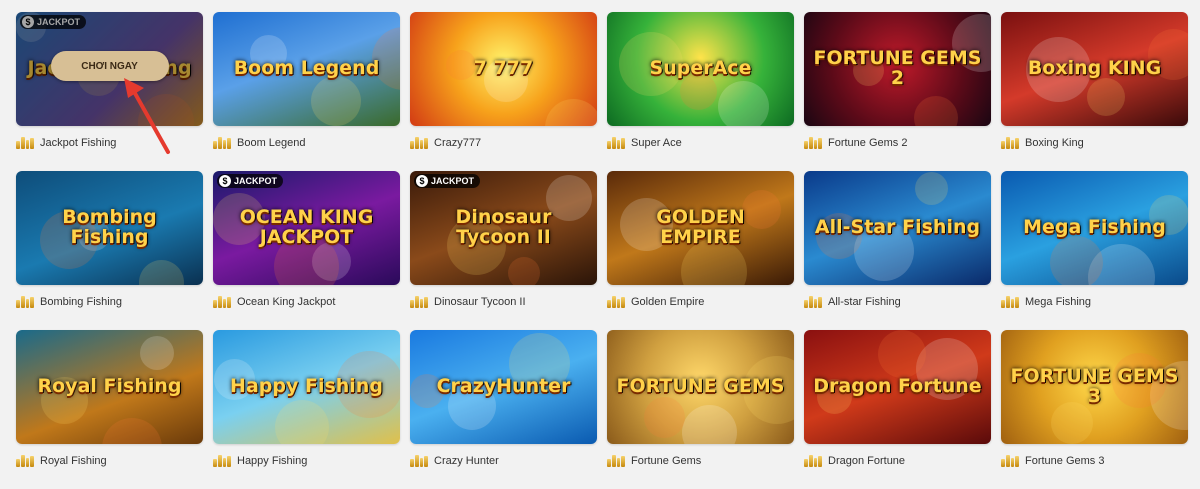  I want to click on game-card-super-ace: SuperAce Super Ace, so click(700, 91).